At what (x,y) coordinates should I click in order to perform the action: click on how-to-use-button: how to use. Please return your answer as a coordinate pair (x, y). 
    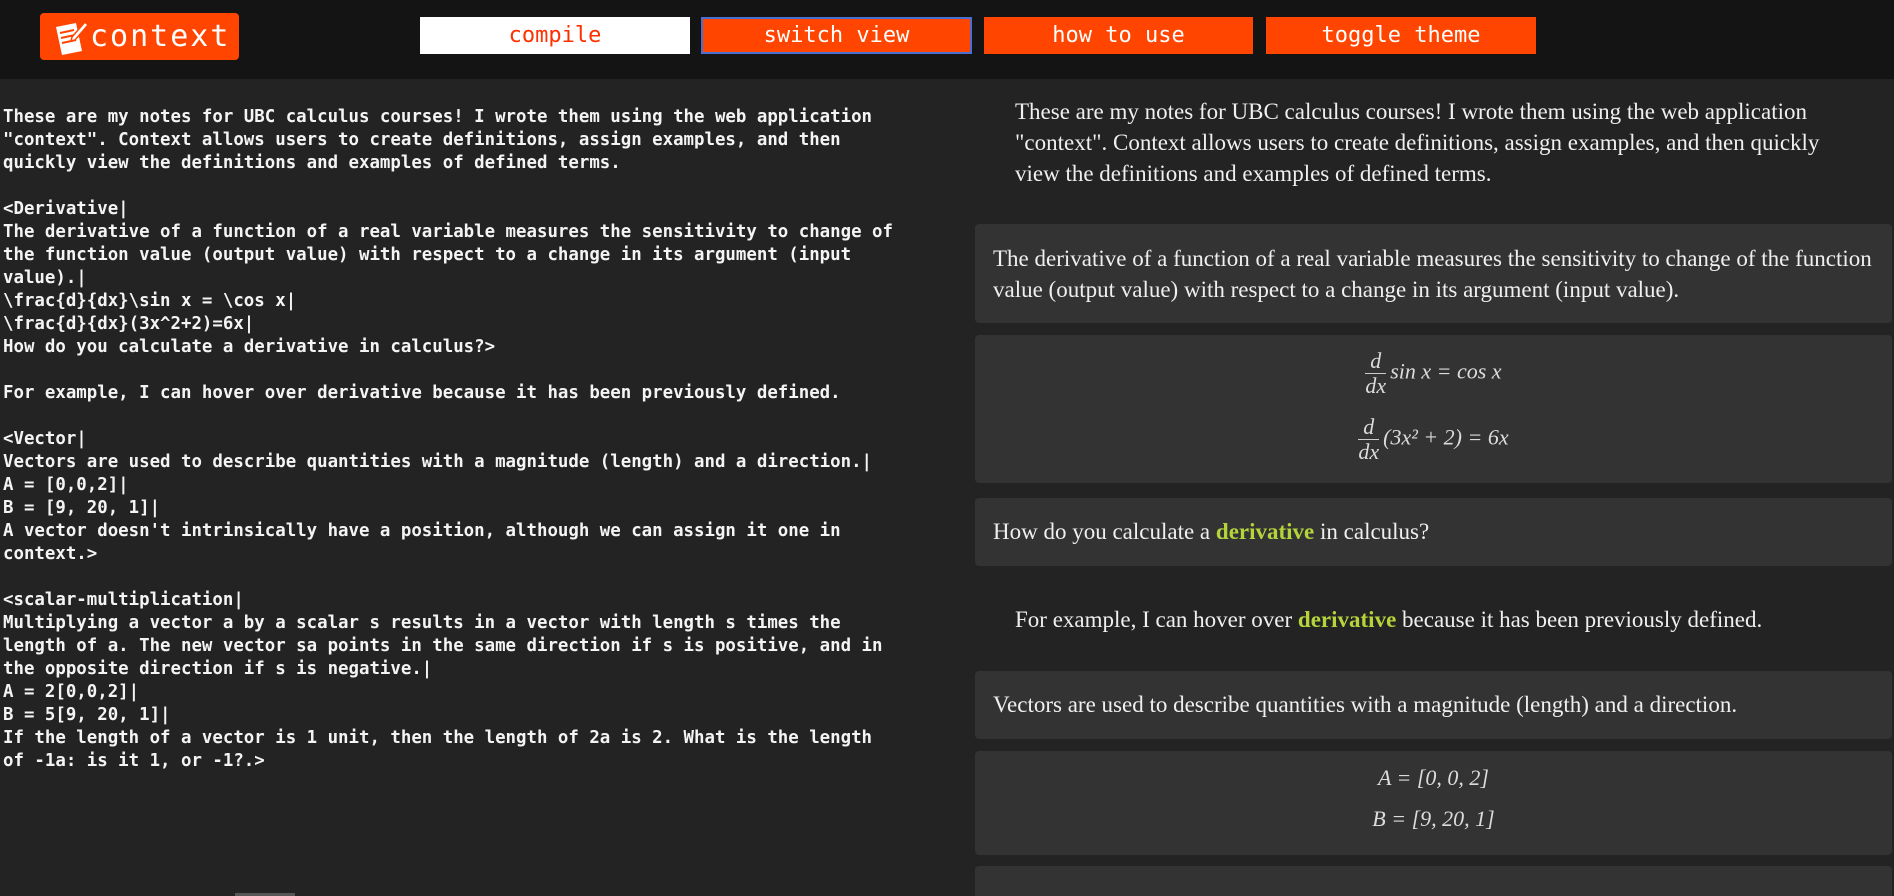
    Looking at the image, I should click on (1118, 35).